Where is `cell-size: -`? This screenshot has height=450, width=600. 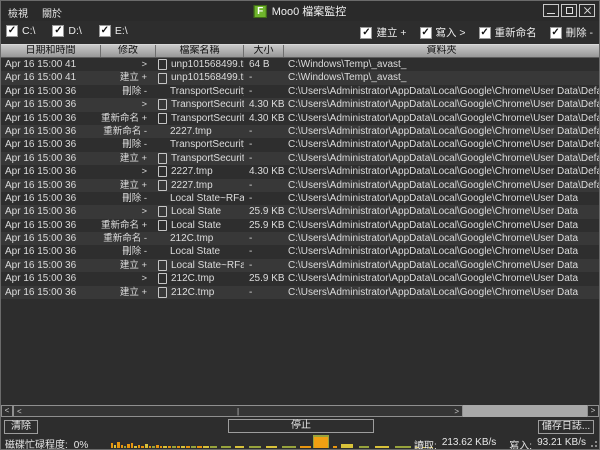 cell-size: - is located at coordinates (251, 131).